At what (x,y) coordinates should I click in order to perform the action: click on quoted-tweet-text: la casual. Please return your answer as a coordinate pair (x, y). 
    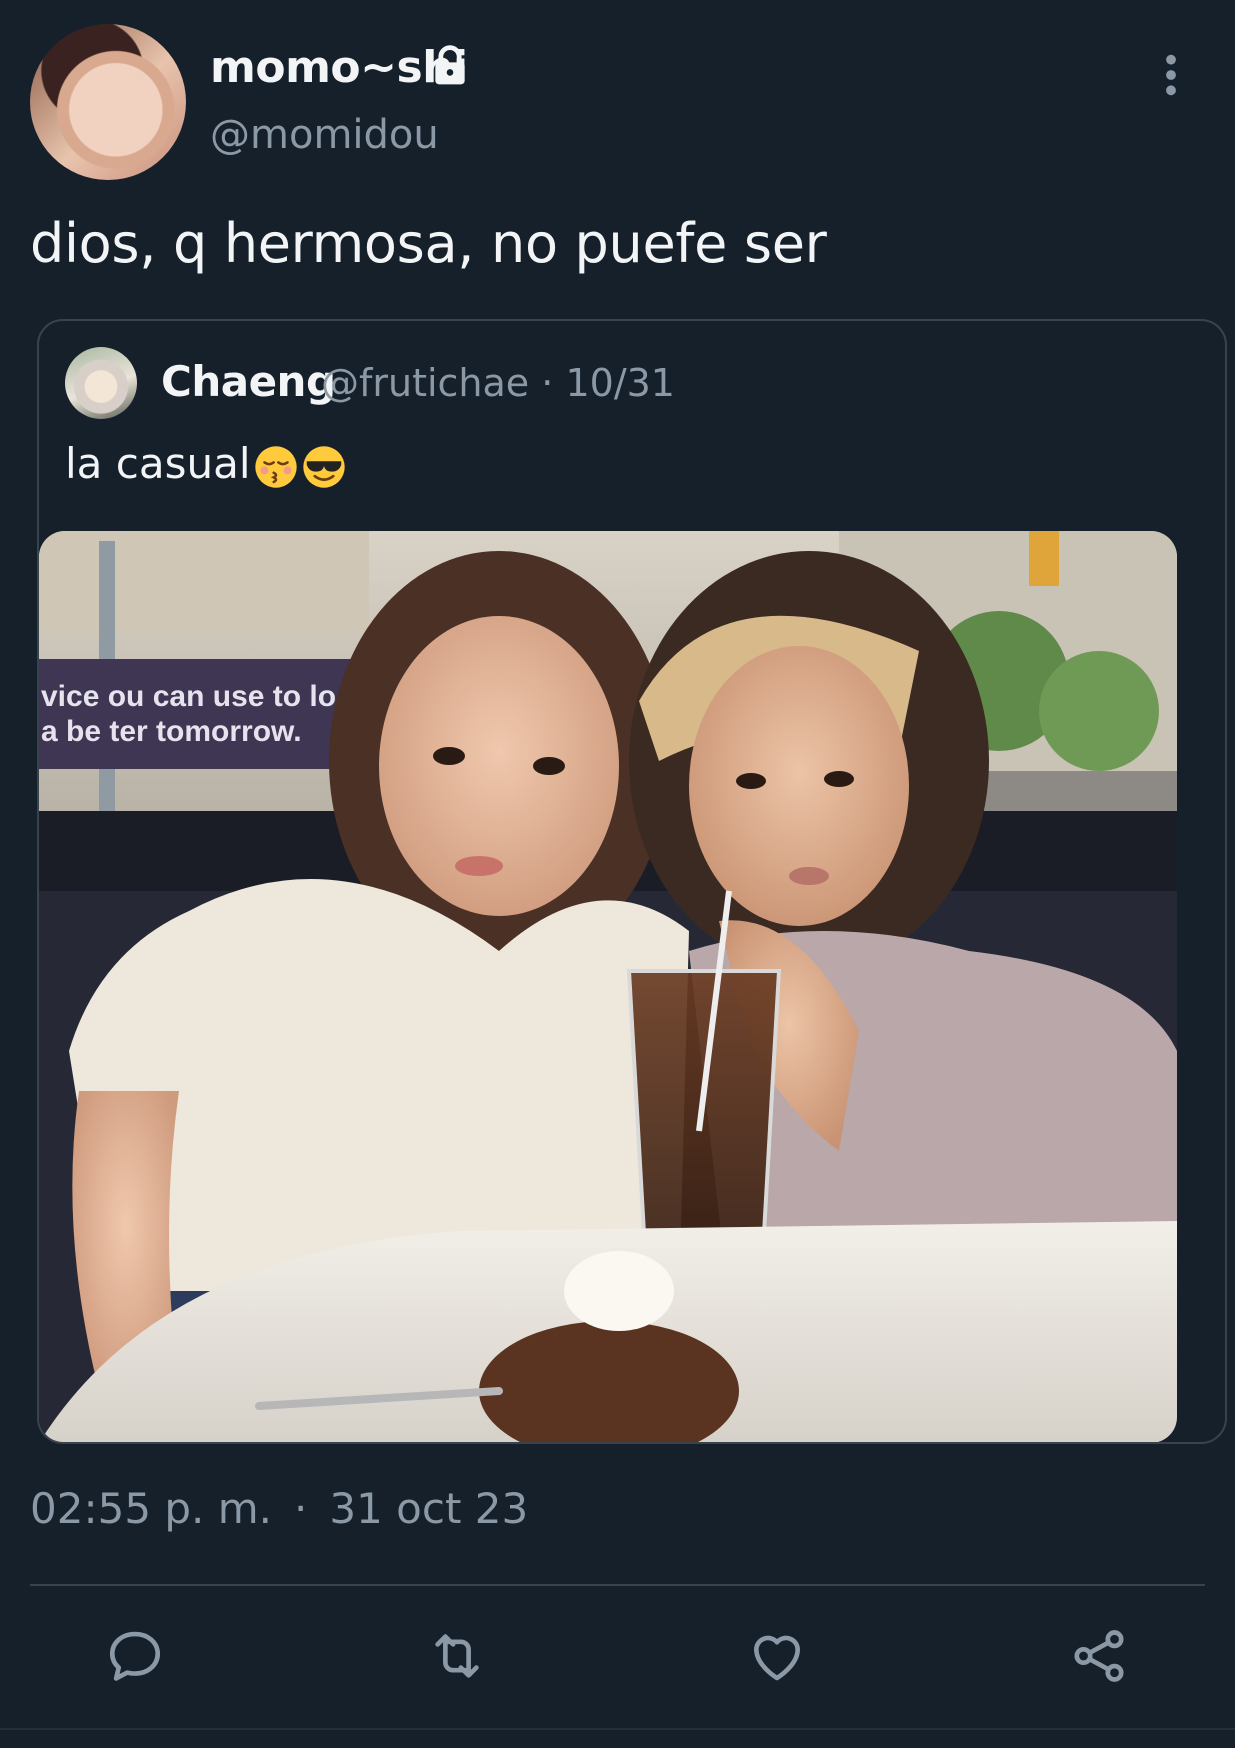
    Looking at the image, I should click on (206, 464).